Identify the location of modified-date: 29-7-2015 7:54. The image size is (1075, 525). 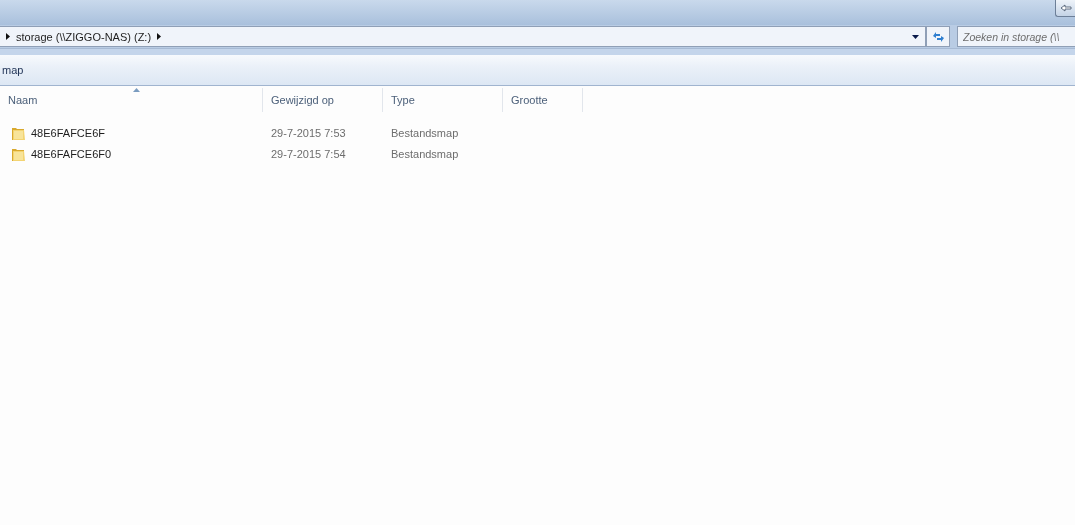
(308, 153).